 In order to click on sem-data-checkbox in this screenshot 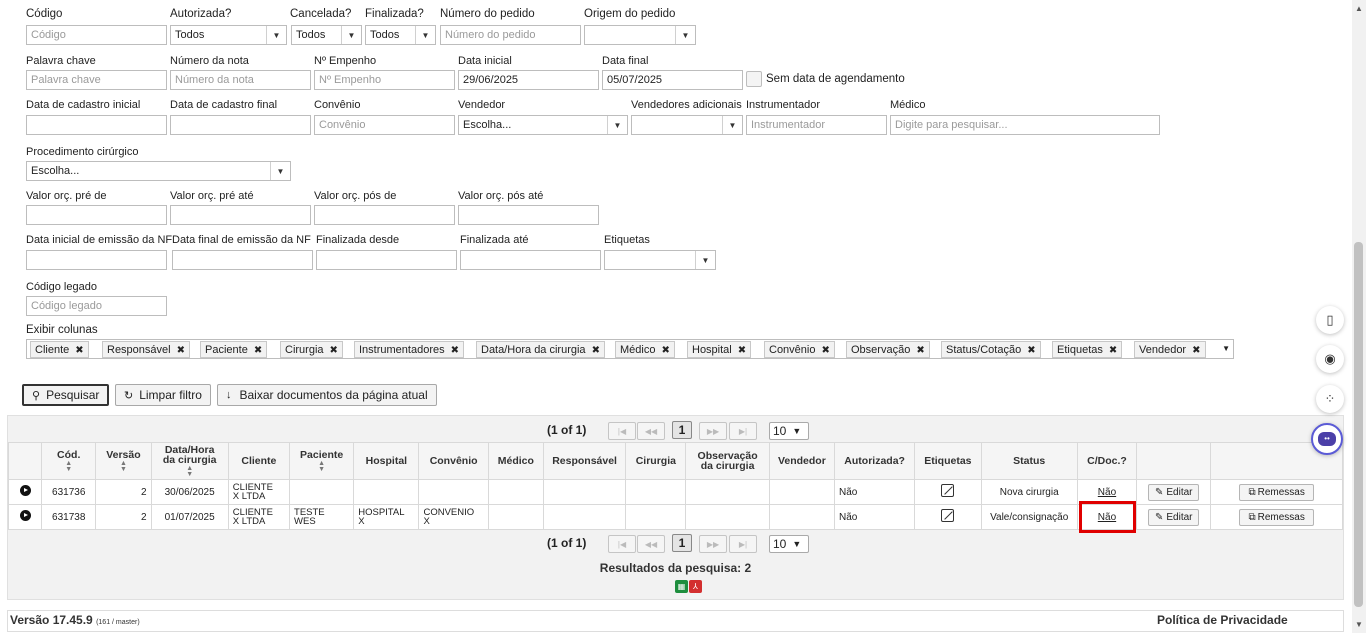, I will do `click(754, 79)`.